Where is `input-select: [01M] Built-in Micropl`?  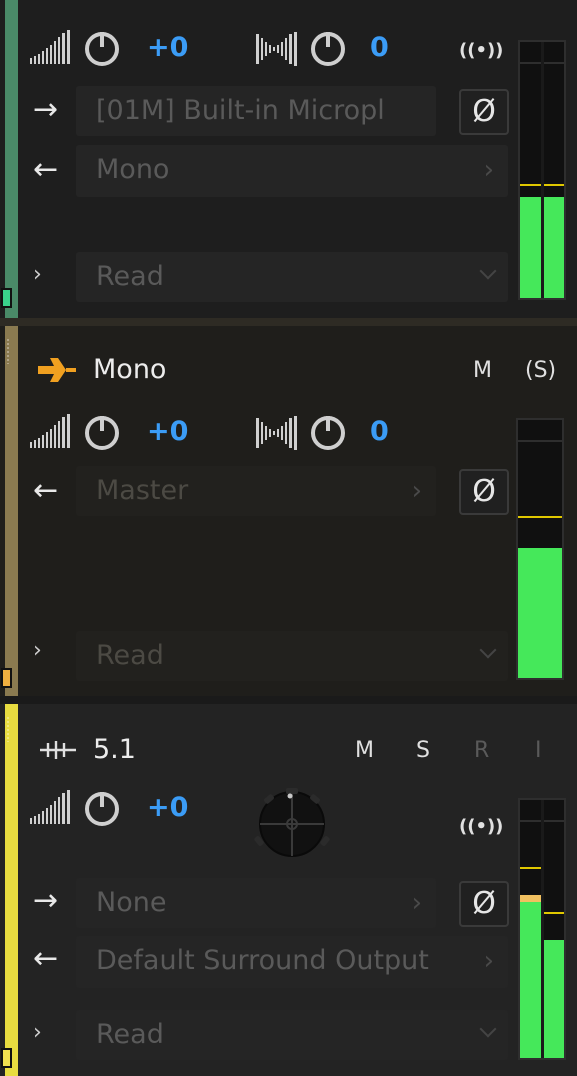 input-select: [01M] Built-in Micropl is located at coordinates (256, 111).